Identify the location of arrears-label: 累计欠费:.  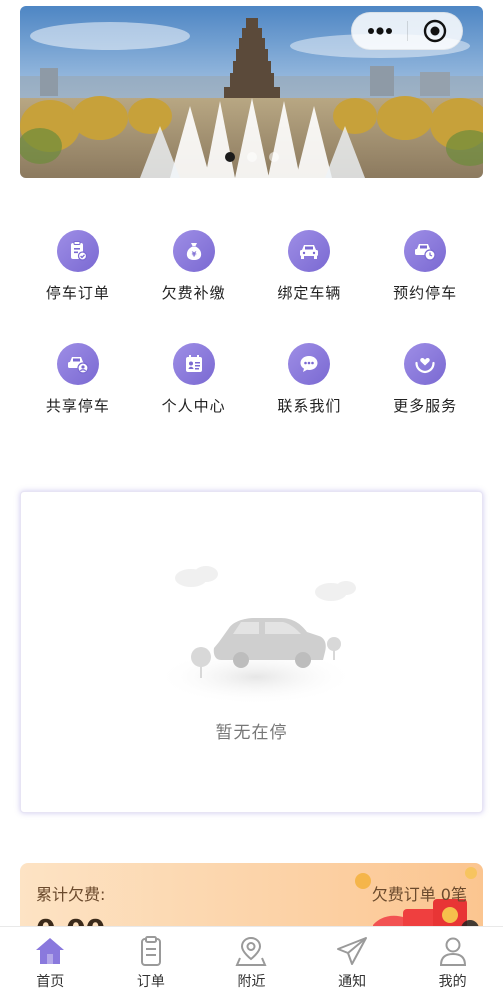
(71, 894).